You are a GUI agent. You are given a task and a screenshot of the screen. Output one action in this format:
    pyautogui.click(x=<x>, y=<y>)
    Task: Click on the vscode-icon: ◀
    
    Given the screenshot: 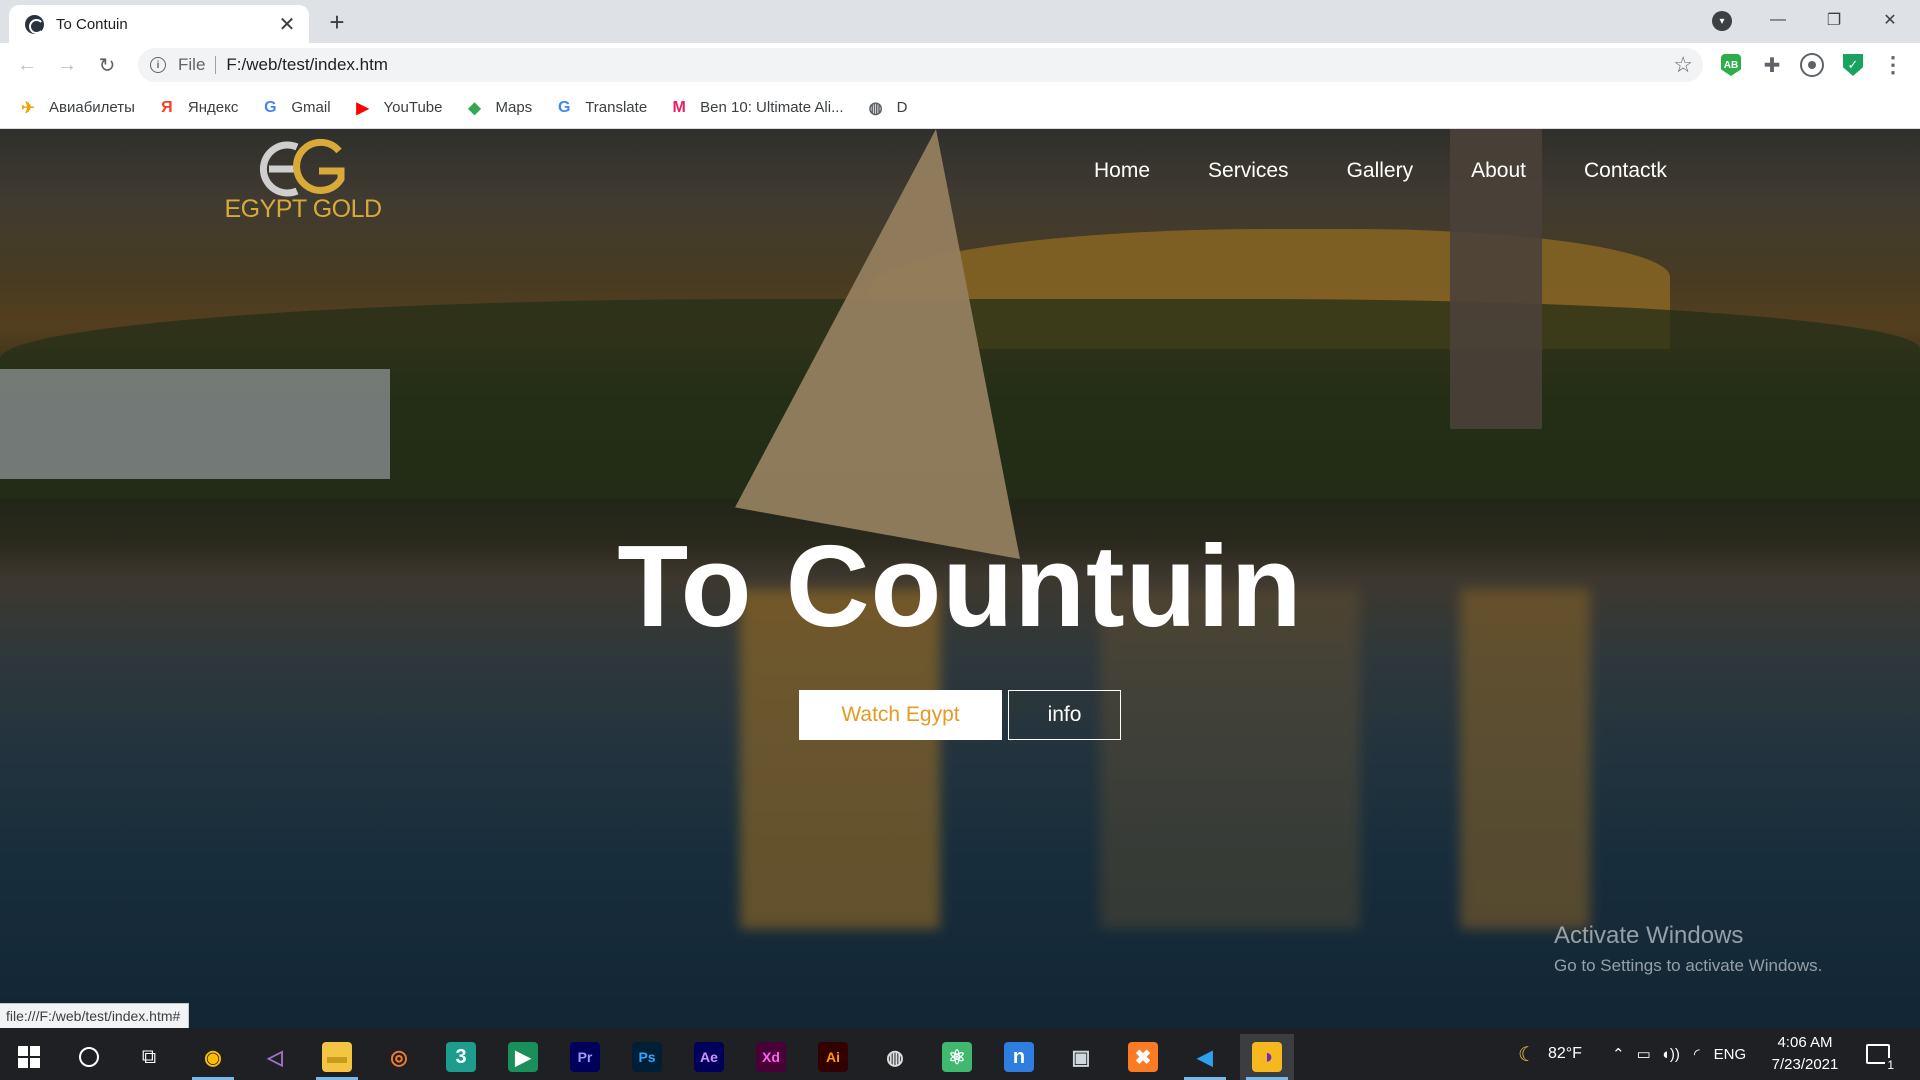 What is the action you would take?
    pyautogui.click(x=1205, y=1057)
    